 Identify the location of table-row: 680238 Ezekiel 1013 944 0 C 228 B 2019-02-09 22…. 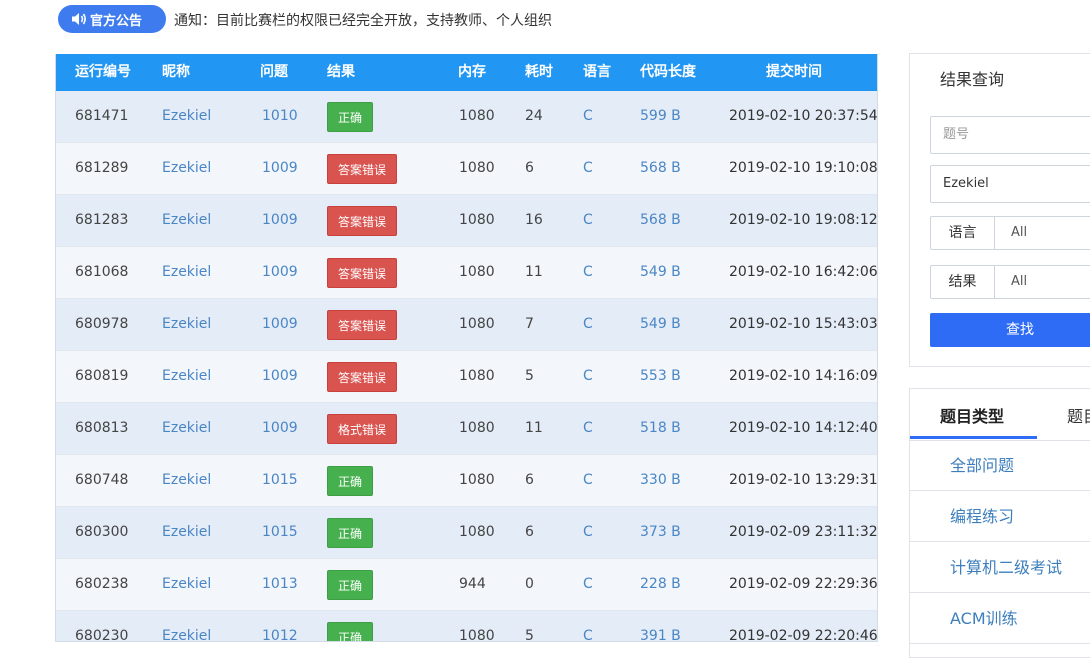
(466, 585).